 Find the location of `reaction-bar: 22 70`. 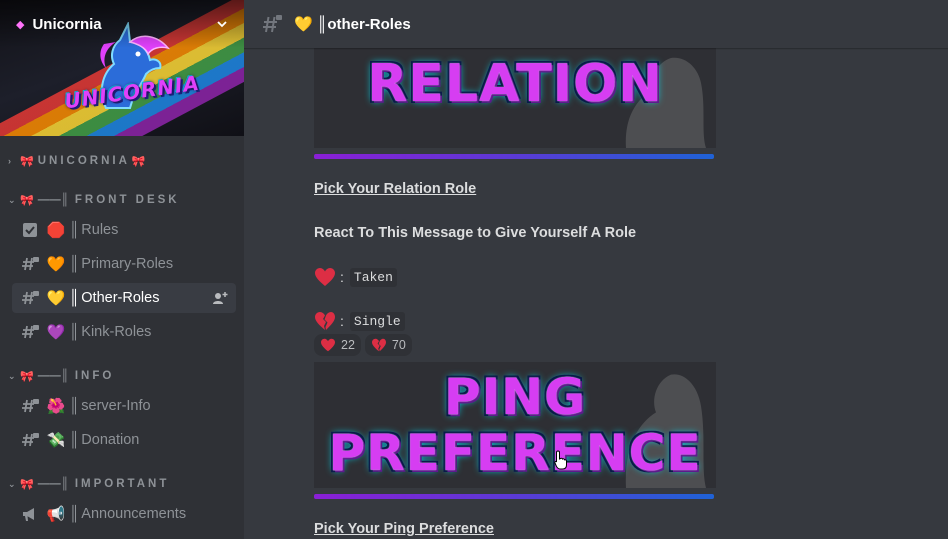

reaction-bar: 22 70 is located at coordinates (363, 345).